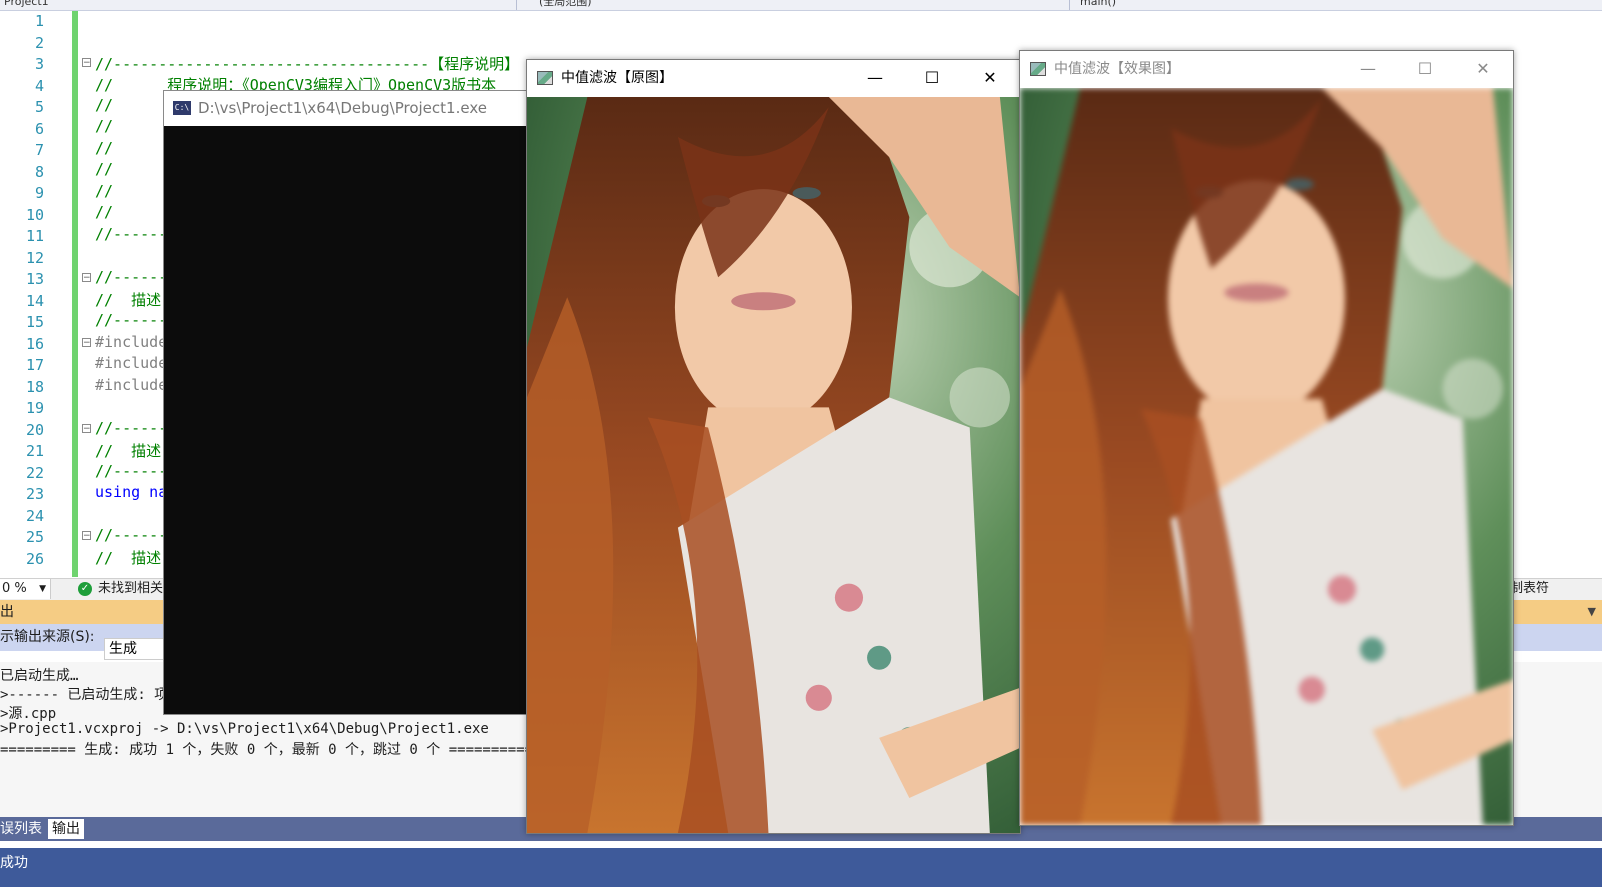 This screenshot has width=1602, height=887. I want to click on output-panel-title: 出, so click(7, 612).